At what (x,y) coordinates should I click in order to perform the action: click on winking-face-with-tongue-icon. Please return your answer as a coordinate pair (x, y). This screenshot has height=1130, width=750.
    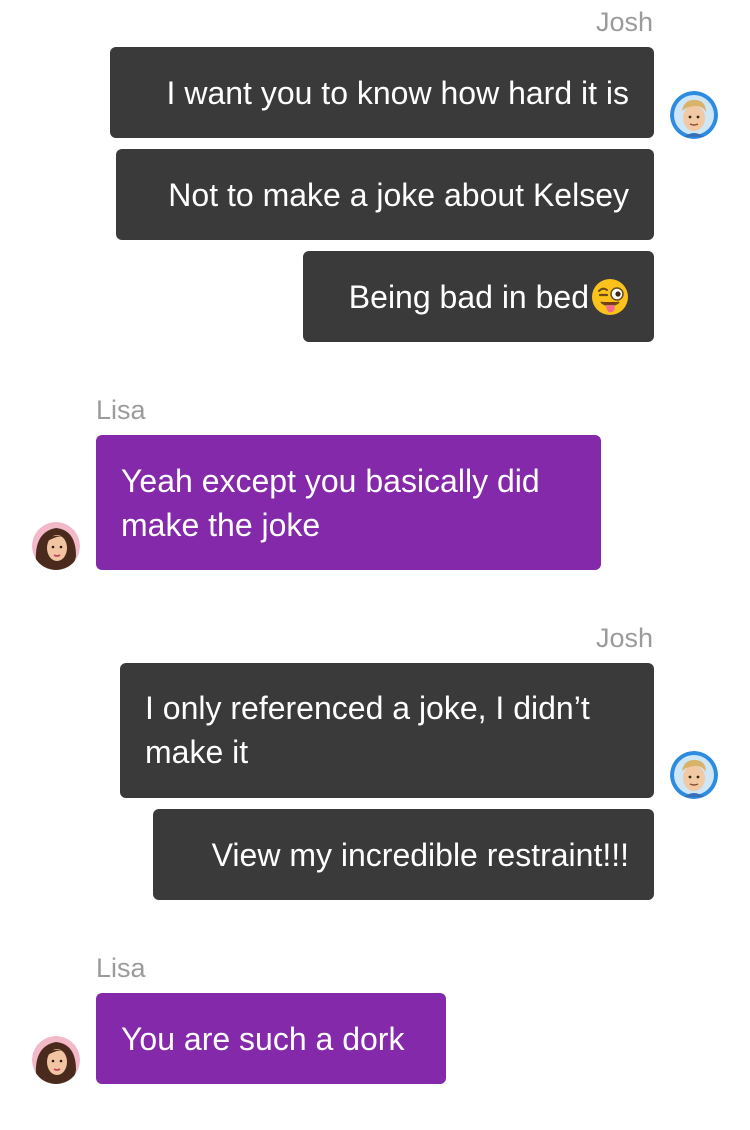
    Looking at the image, I should click on (610, 297).